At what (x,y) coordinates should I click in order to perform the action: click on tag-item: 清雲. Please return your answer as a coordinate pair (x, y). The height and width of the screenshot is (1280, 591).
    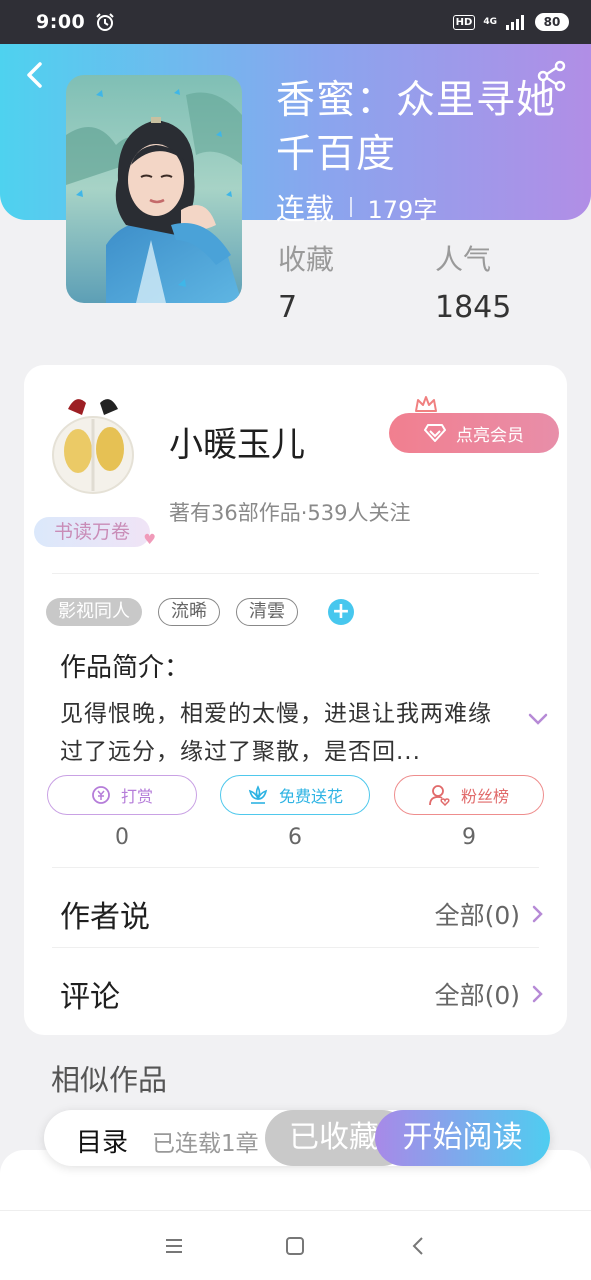
    Looking at the image, I should click on (267, 612).